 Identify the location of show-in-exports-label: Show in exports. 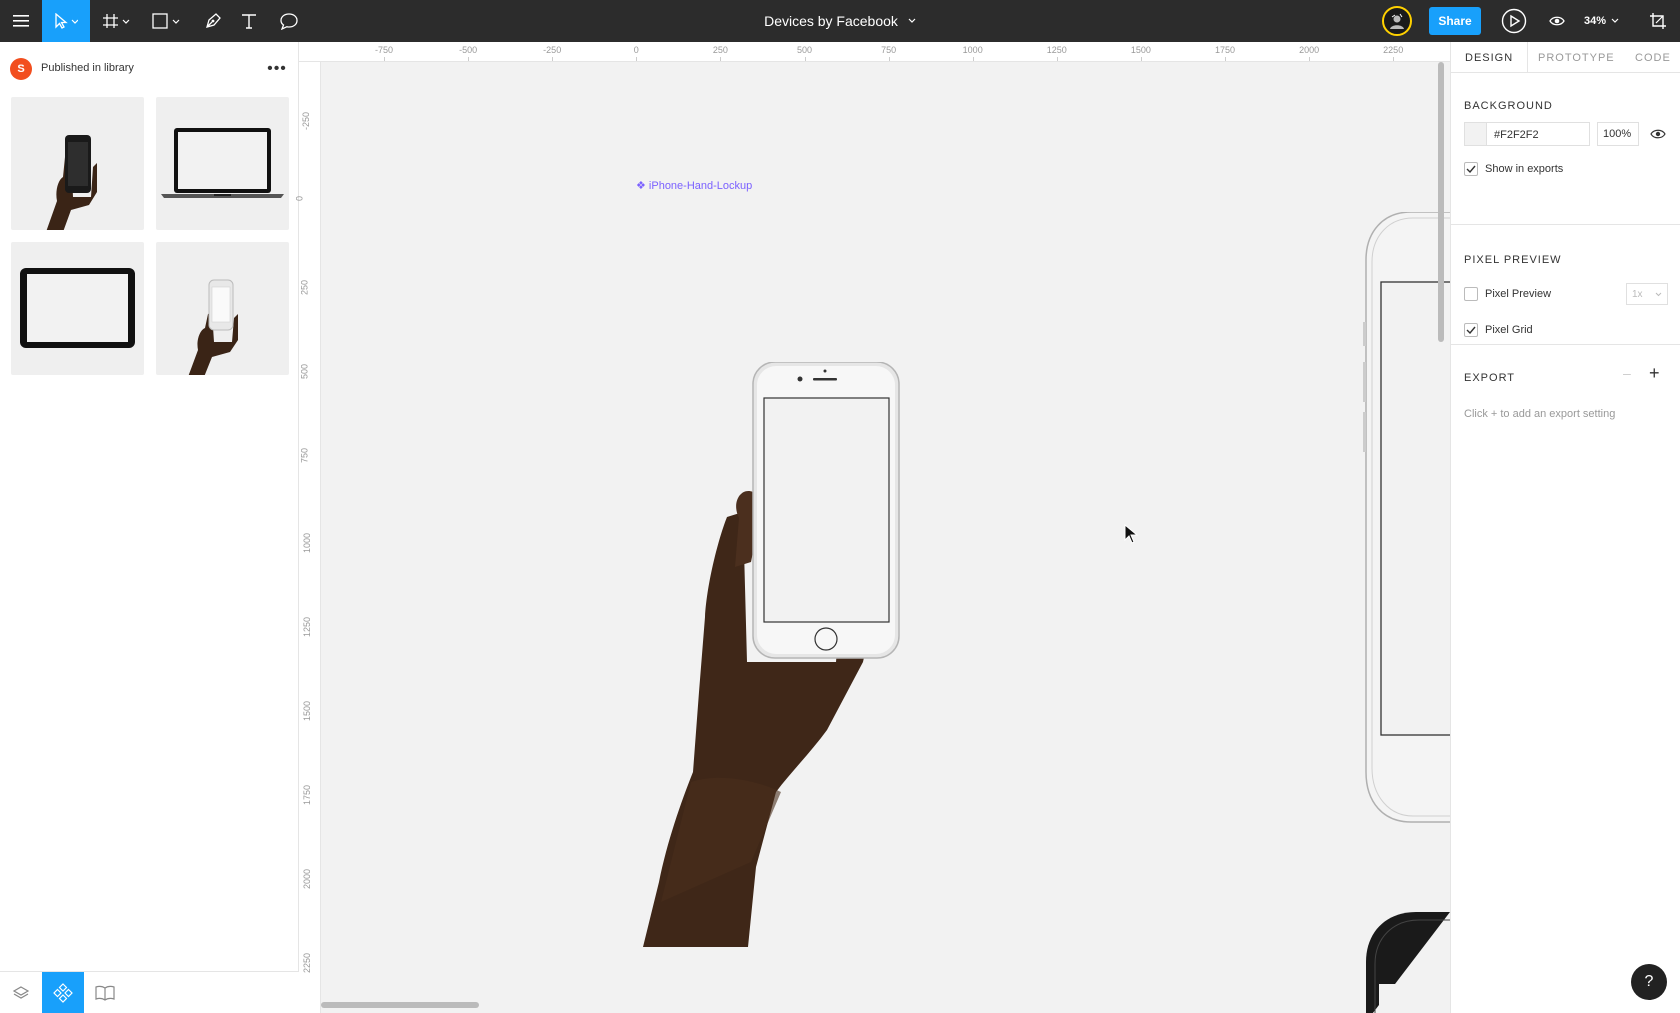
(1524, 169).